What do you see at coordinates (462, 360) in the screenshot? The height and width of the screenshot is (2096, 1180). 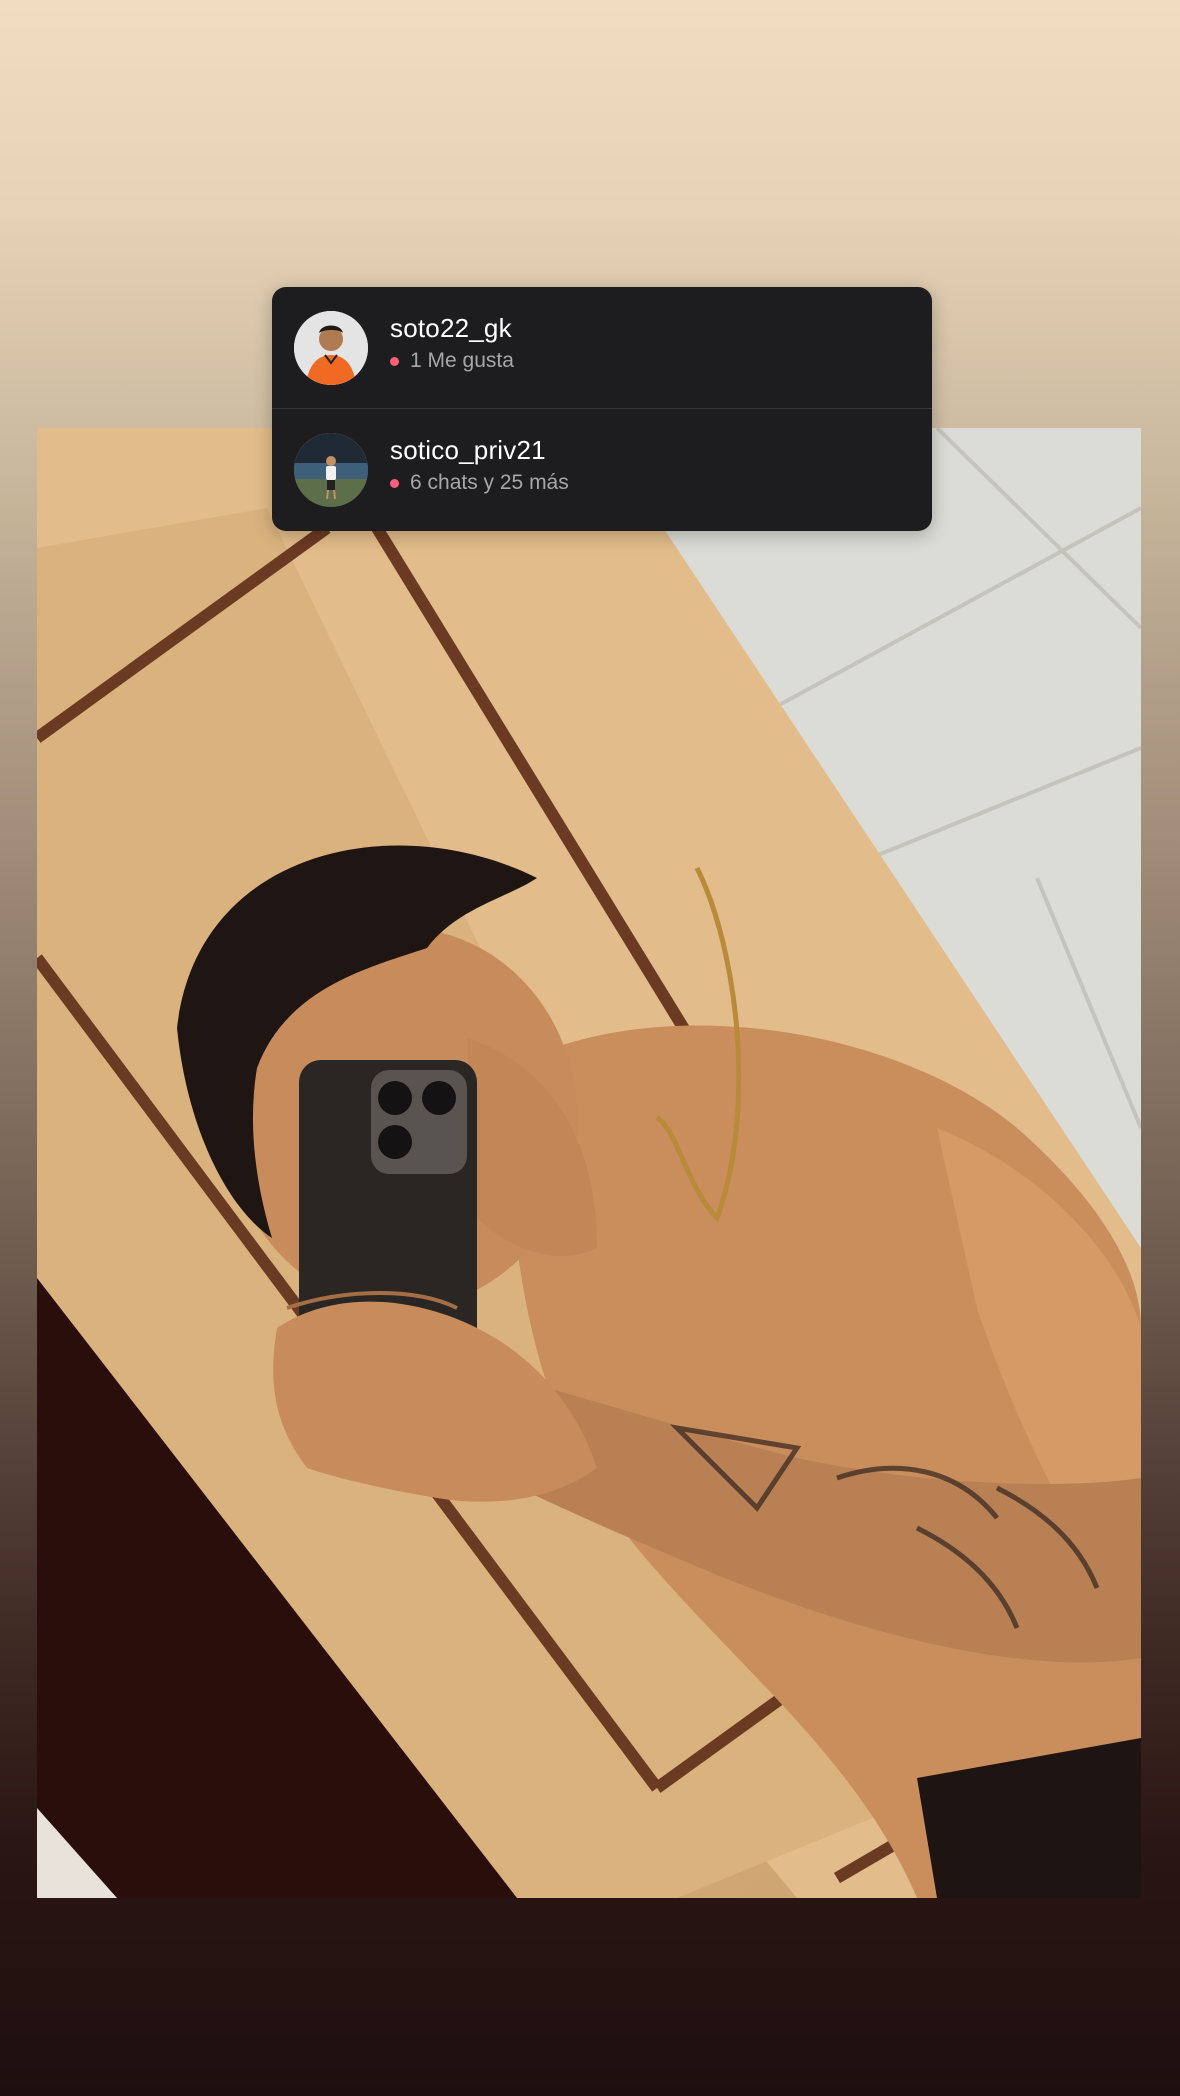 I see `activity-text: 1 Me gusta` at bounding box center [462, 360].